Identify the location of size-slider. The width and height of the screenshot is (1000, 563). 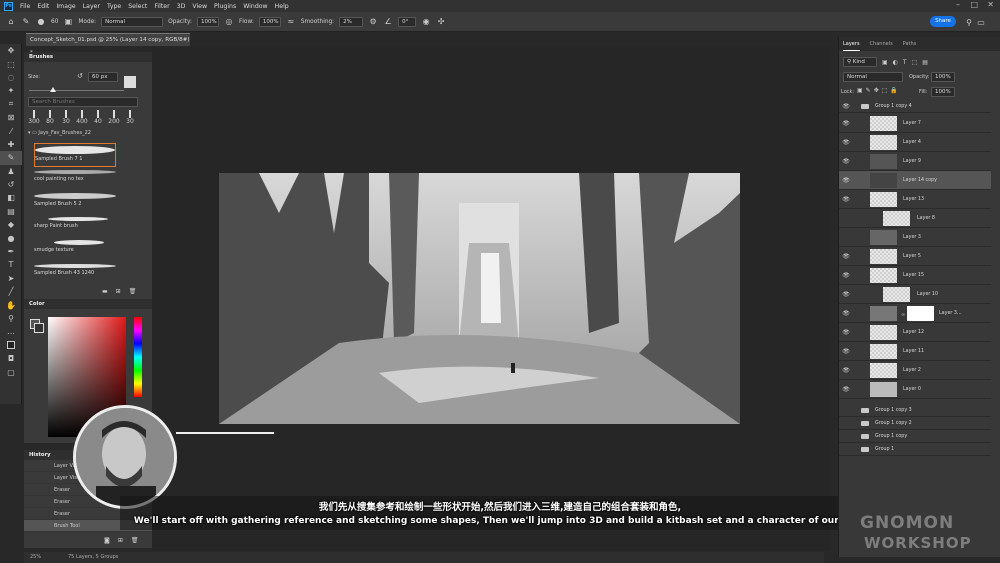
(76, 90).